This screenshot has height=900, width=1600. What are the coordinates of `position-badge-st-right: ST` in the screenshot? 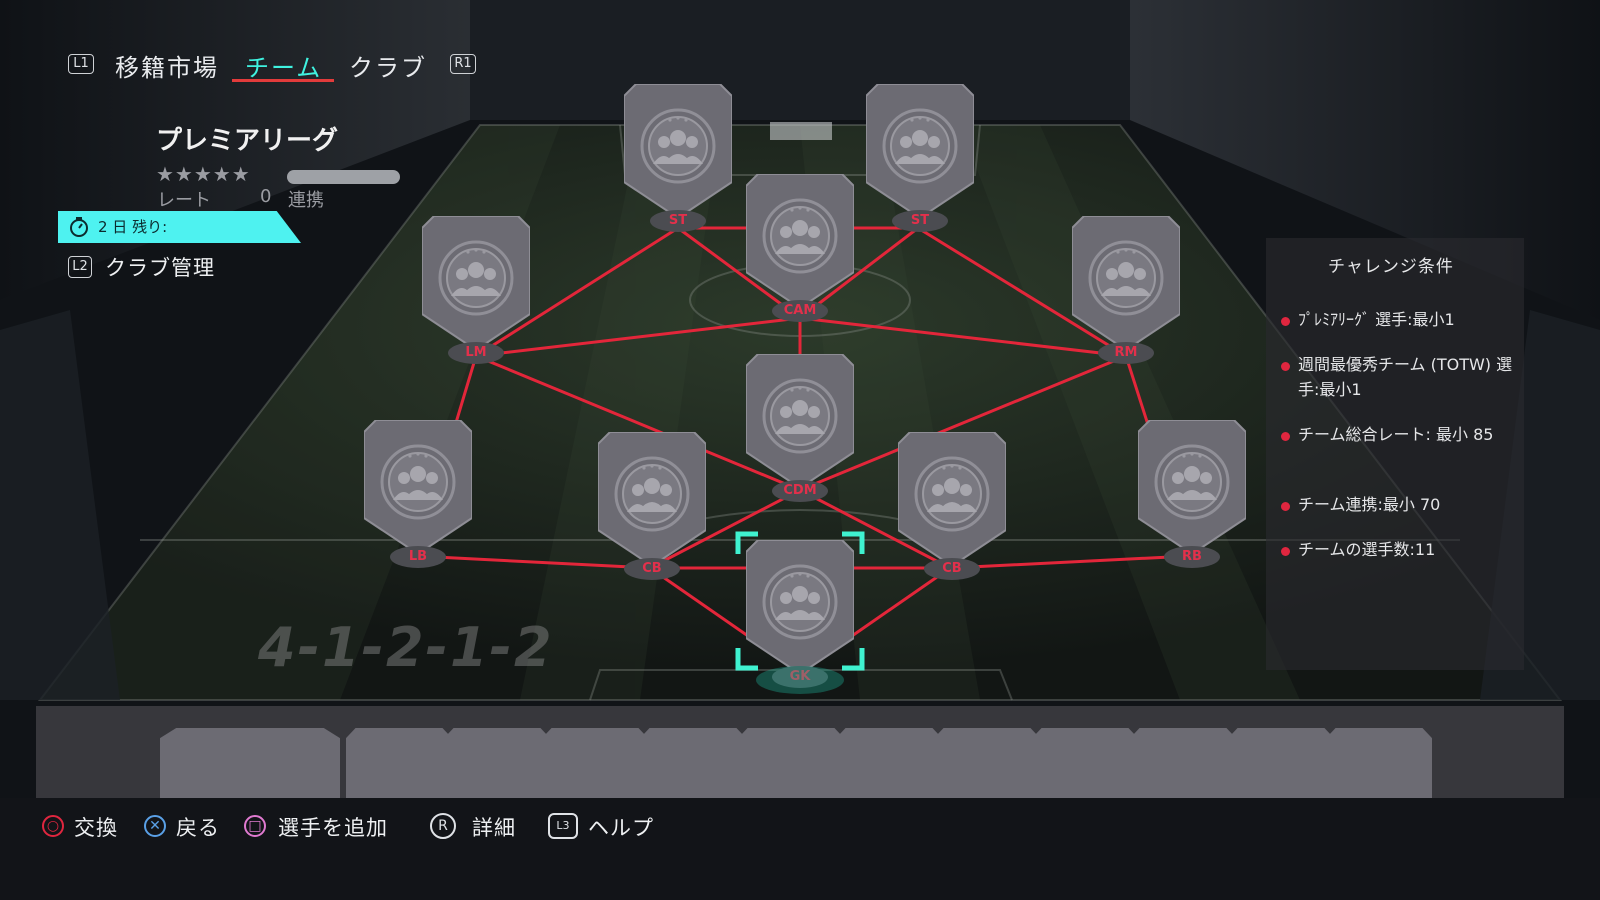 It's located at (920, 221).